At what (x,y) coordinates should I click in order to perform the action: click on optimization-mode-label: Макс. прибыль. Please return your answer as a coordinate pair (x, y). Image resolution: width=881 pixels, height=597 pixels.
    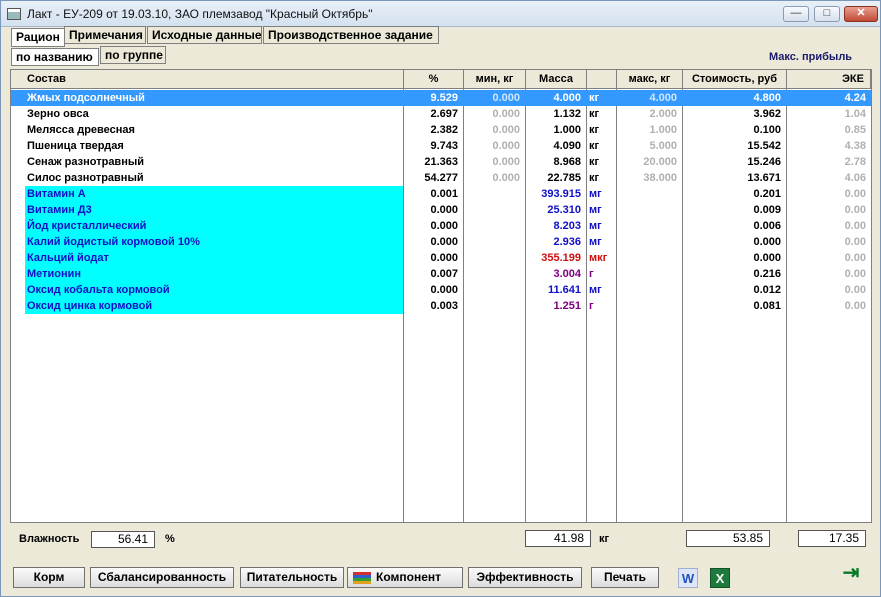
    Looking at the image, I should click on (811, 57).